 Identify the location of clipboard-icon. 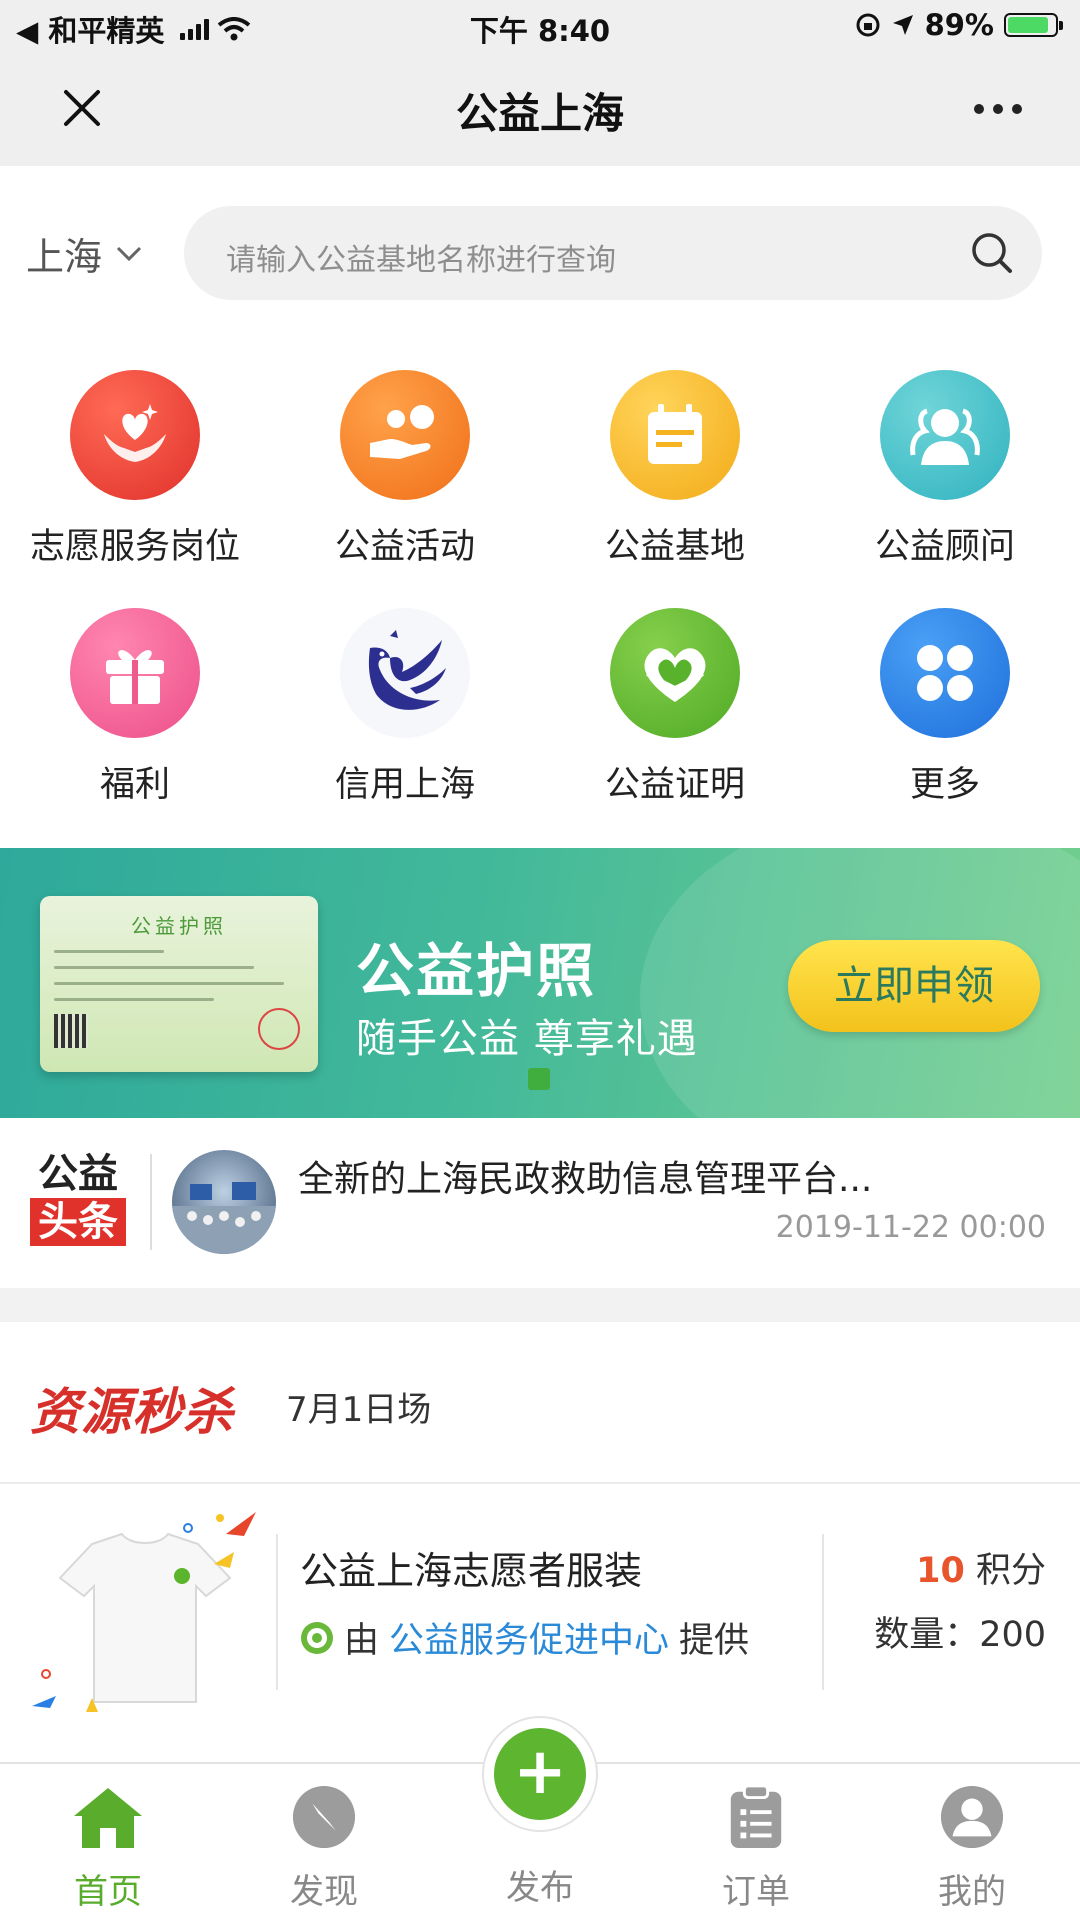
(756, 1816).